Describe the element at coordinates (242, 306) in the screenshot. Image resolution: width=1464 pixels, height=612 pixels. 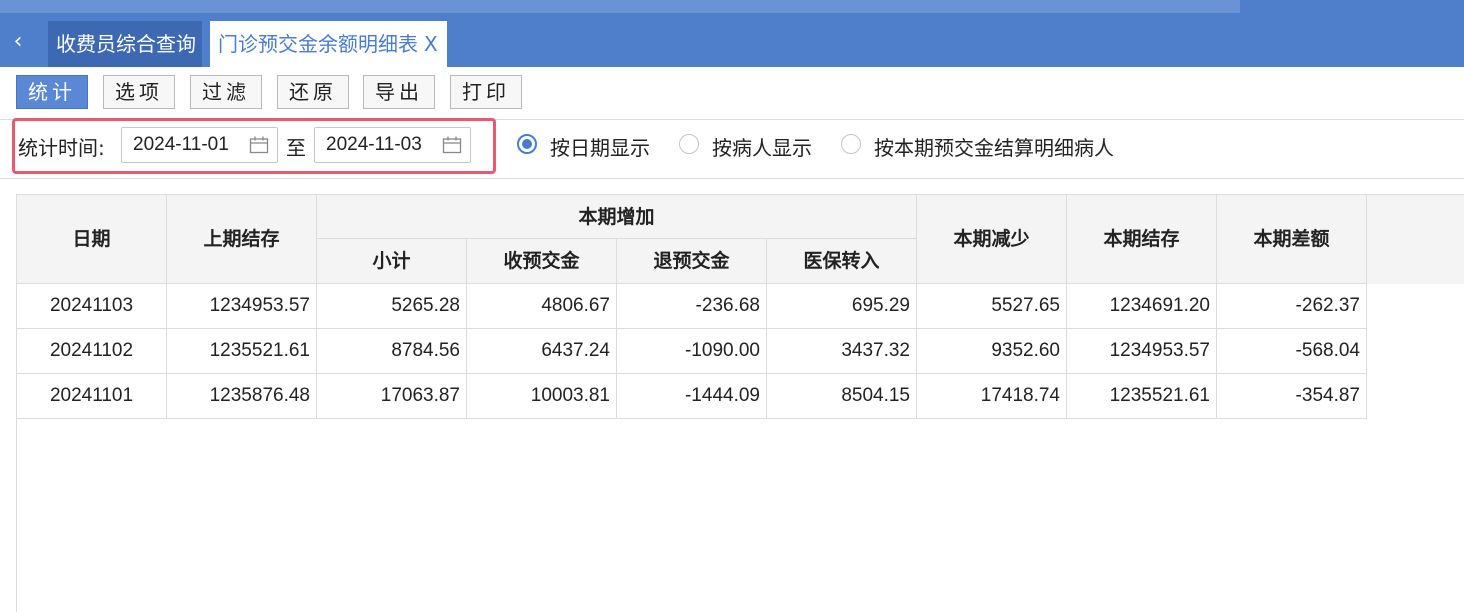
I see `table-cell-prev-balance: 1234953.57` at that location.